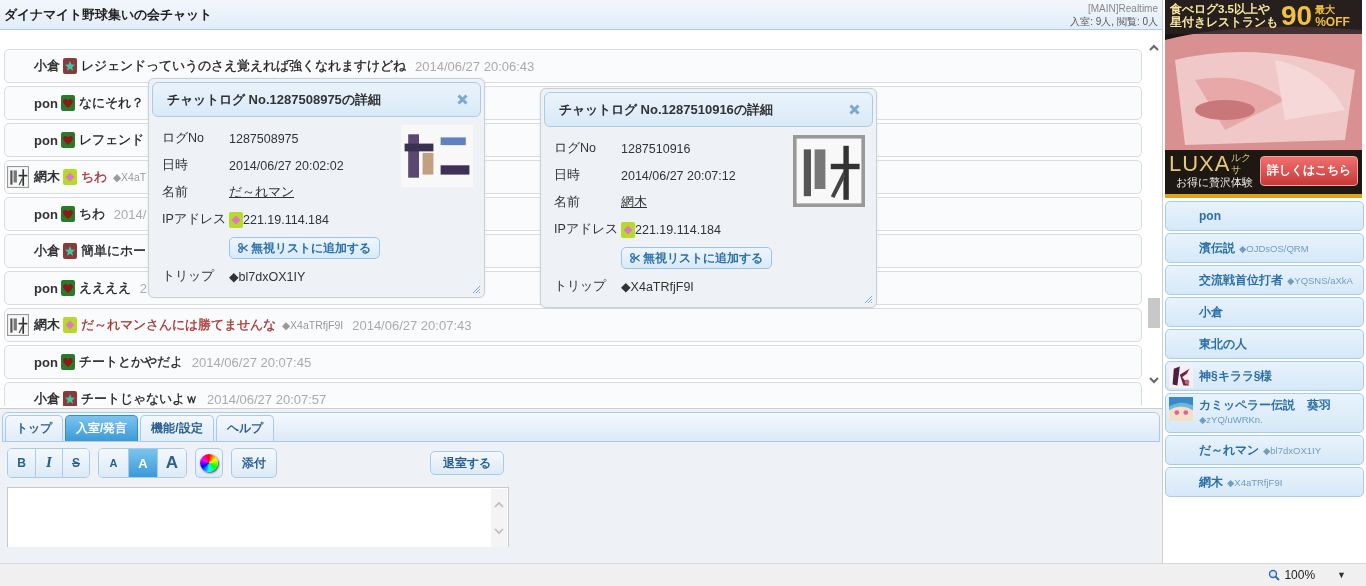 Image resolution: width=1366 pixels, height=586 pixels. I want to click on user-list-item: 交流戦首位打者 ◆YQSNS/aXkA, so click(1264, 280).